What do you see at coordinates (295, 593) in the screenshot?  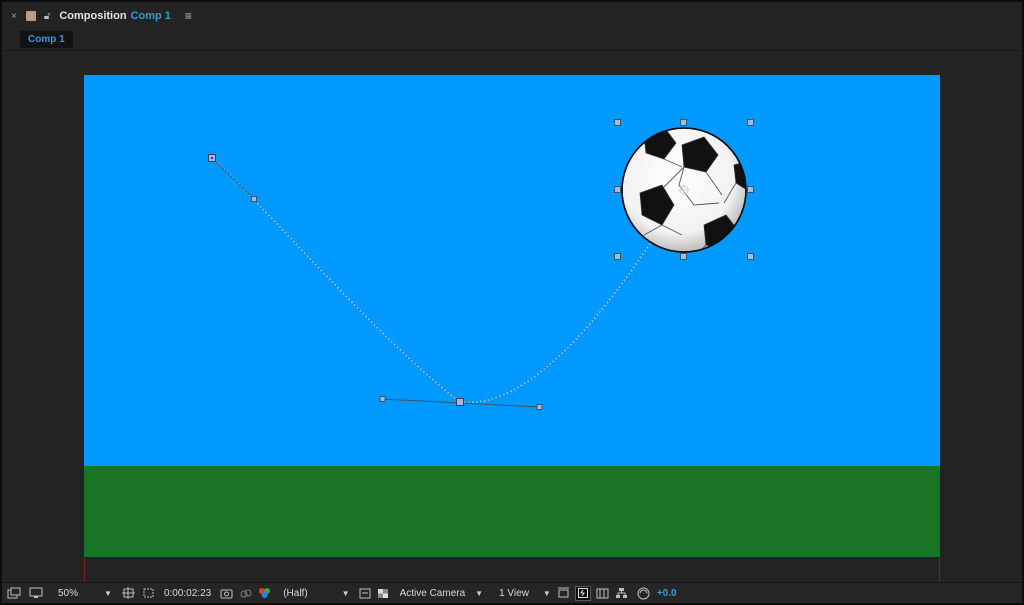 I see `resolution-select: (Half)` at bounding box center [295, 593].